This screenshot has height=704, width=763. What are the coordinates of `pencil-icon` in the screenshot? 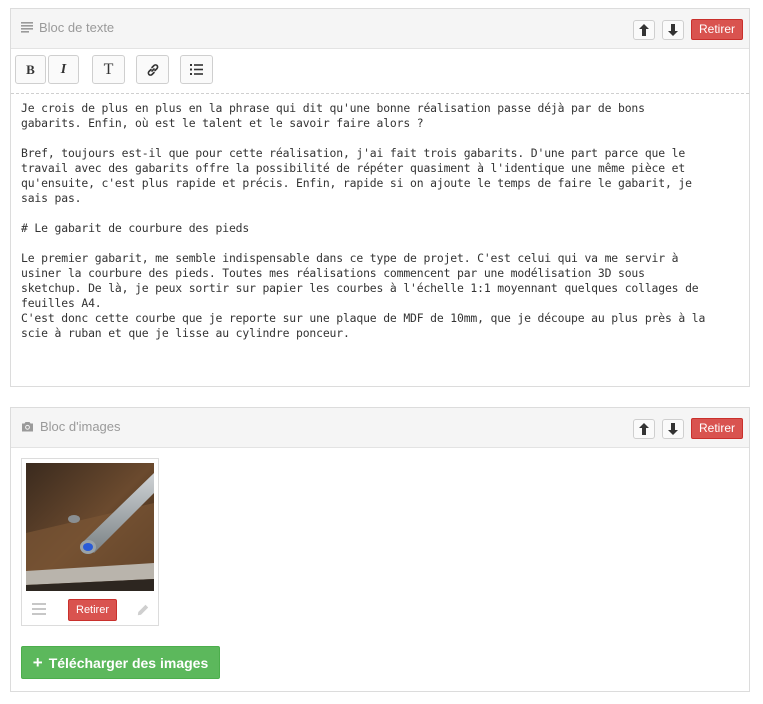 It's located at (143, 612).